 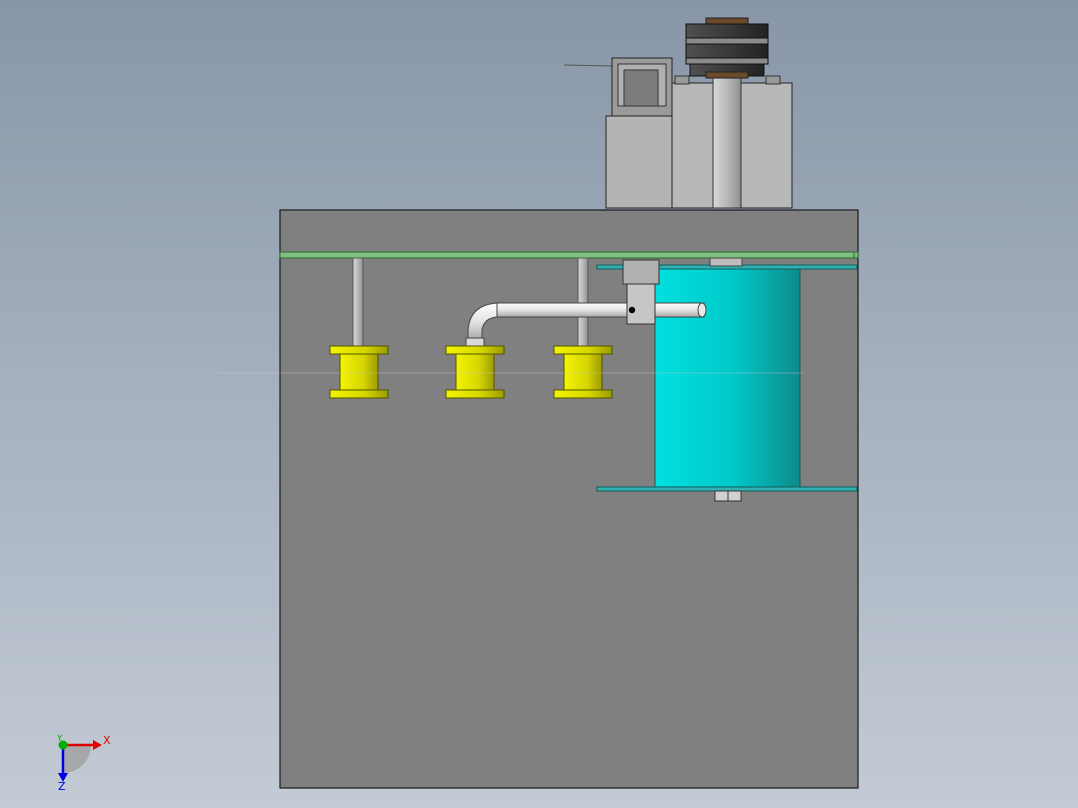 I want to click on axis-triad: X Y Z, so click(x=83, y=763).